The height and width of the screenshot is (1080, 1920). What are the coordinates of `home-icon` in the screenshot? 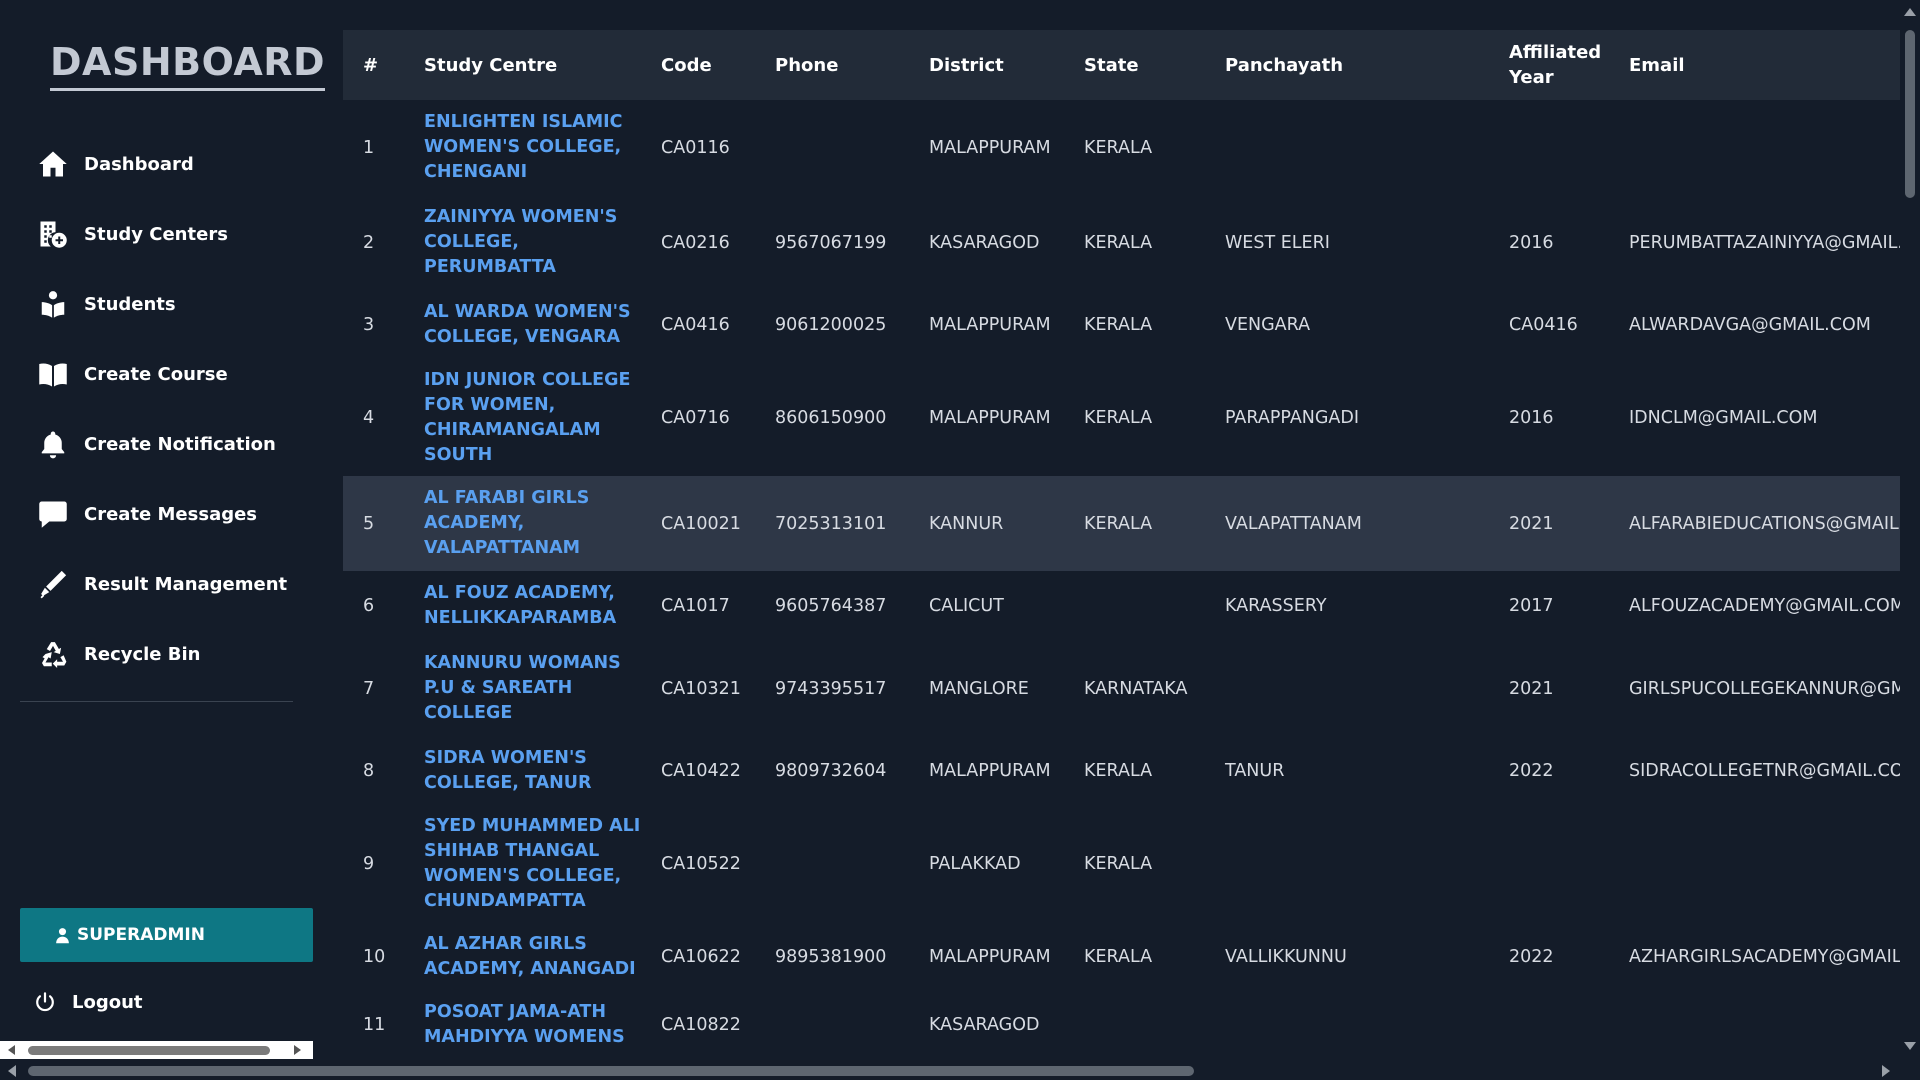 It's located at (53, 164).